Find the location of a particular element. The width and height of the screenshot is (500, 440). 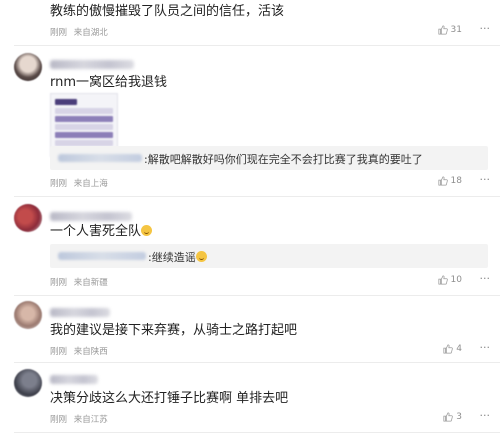

comment-location: 来自陕西 is located at coordinates (90, 352).